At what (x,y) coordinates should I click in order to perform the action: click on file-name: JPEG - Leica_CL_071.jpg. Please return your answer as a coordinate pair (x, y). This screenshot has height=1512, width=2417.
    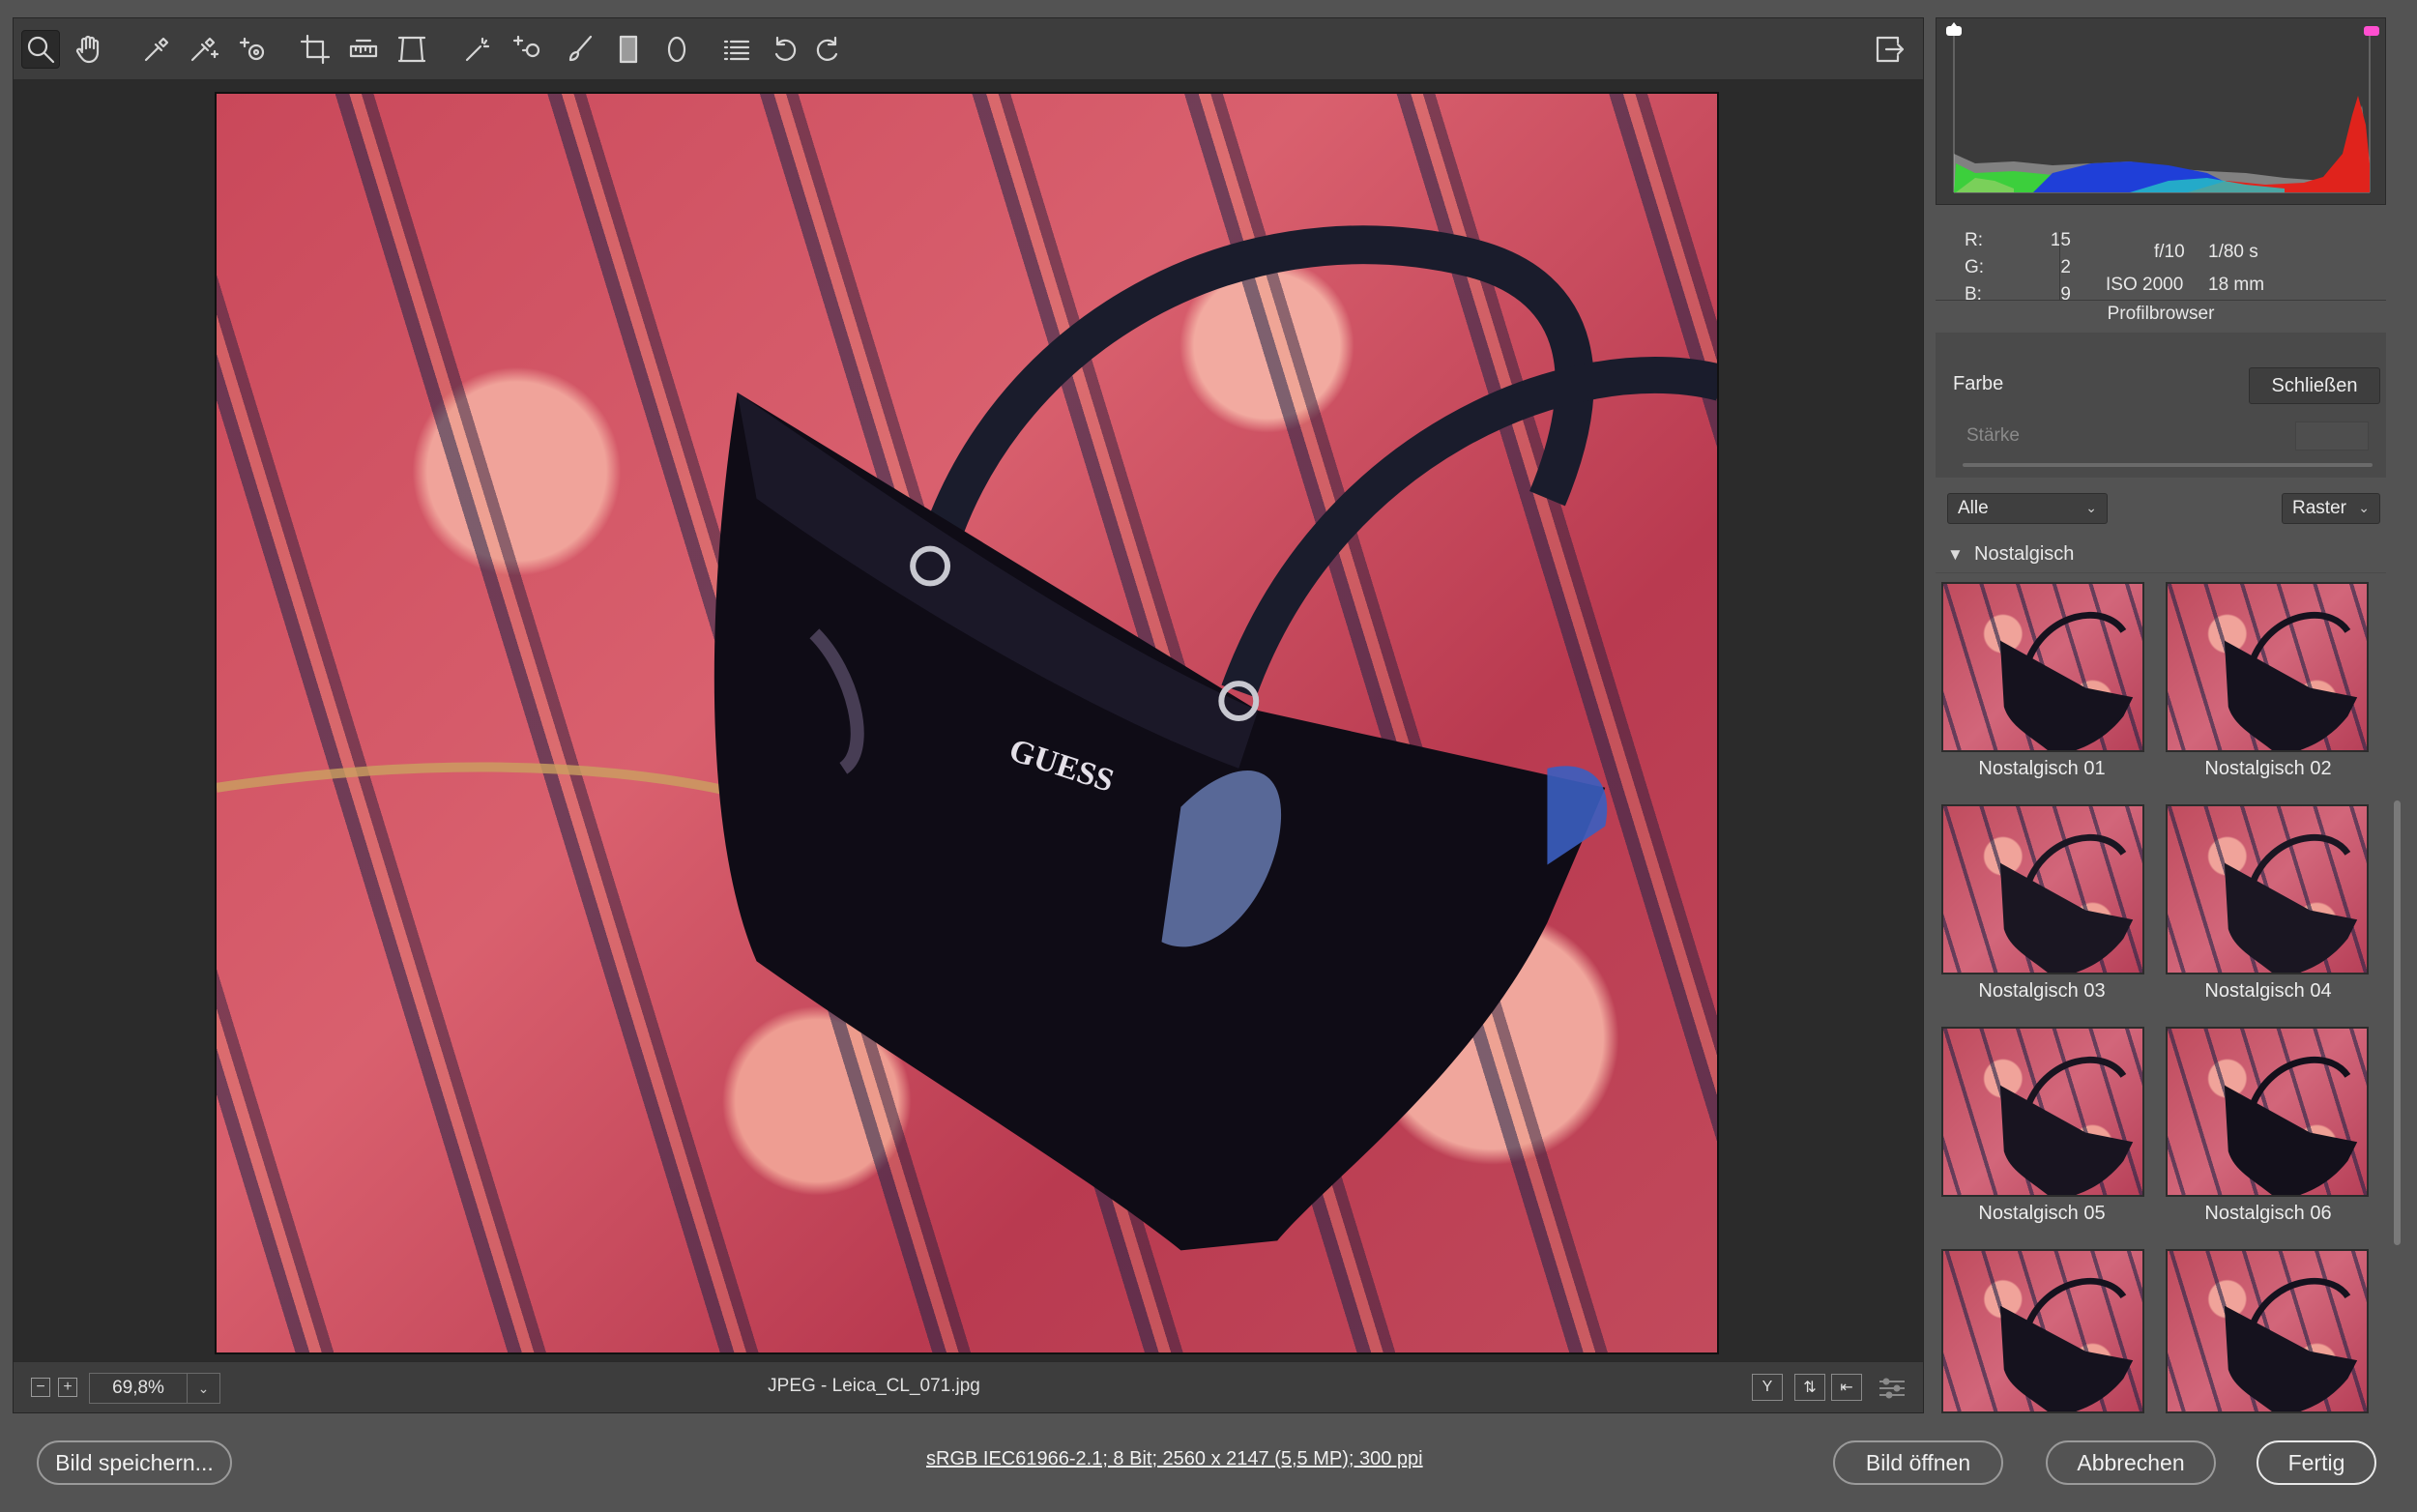
    Looking at the image, I should click on (874, 1386).